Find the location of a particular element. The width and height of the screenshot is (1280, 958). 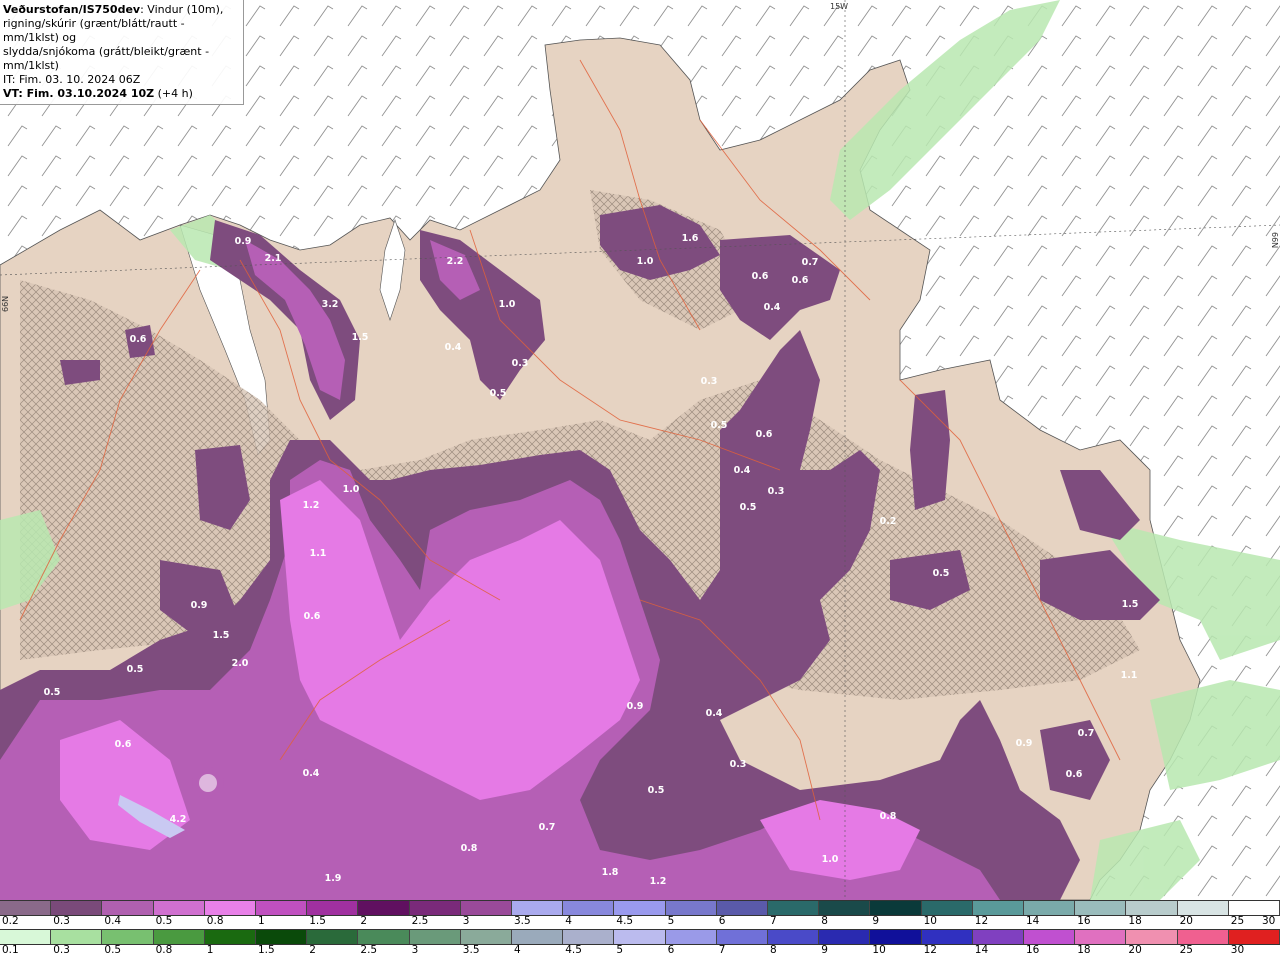

map-value-label: 0.3 is located at coordinates (520, 363).